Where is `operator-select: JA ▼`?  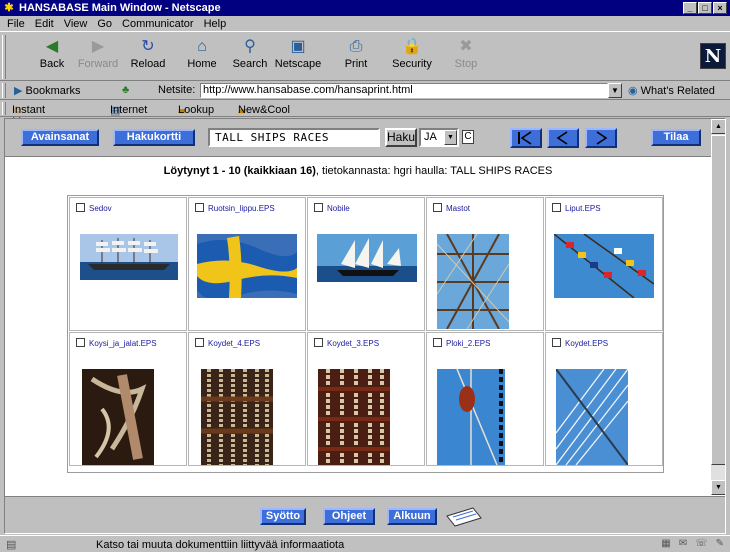
operator-select: JA ▼ is located at coordinates (439, 137).